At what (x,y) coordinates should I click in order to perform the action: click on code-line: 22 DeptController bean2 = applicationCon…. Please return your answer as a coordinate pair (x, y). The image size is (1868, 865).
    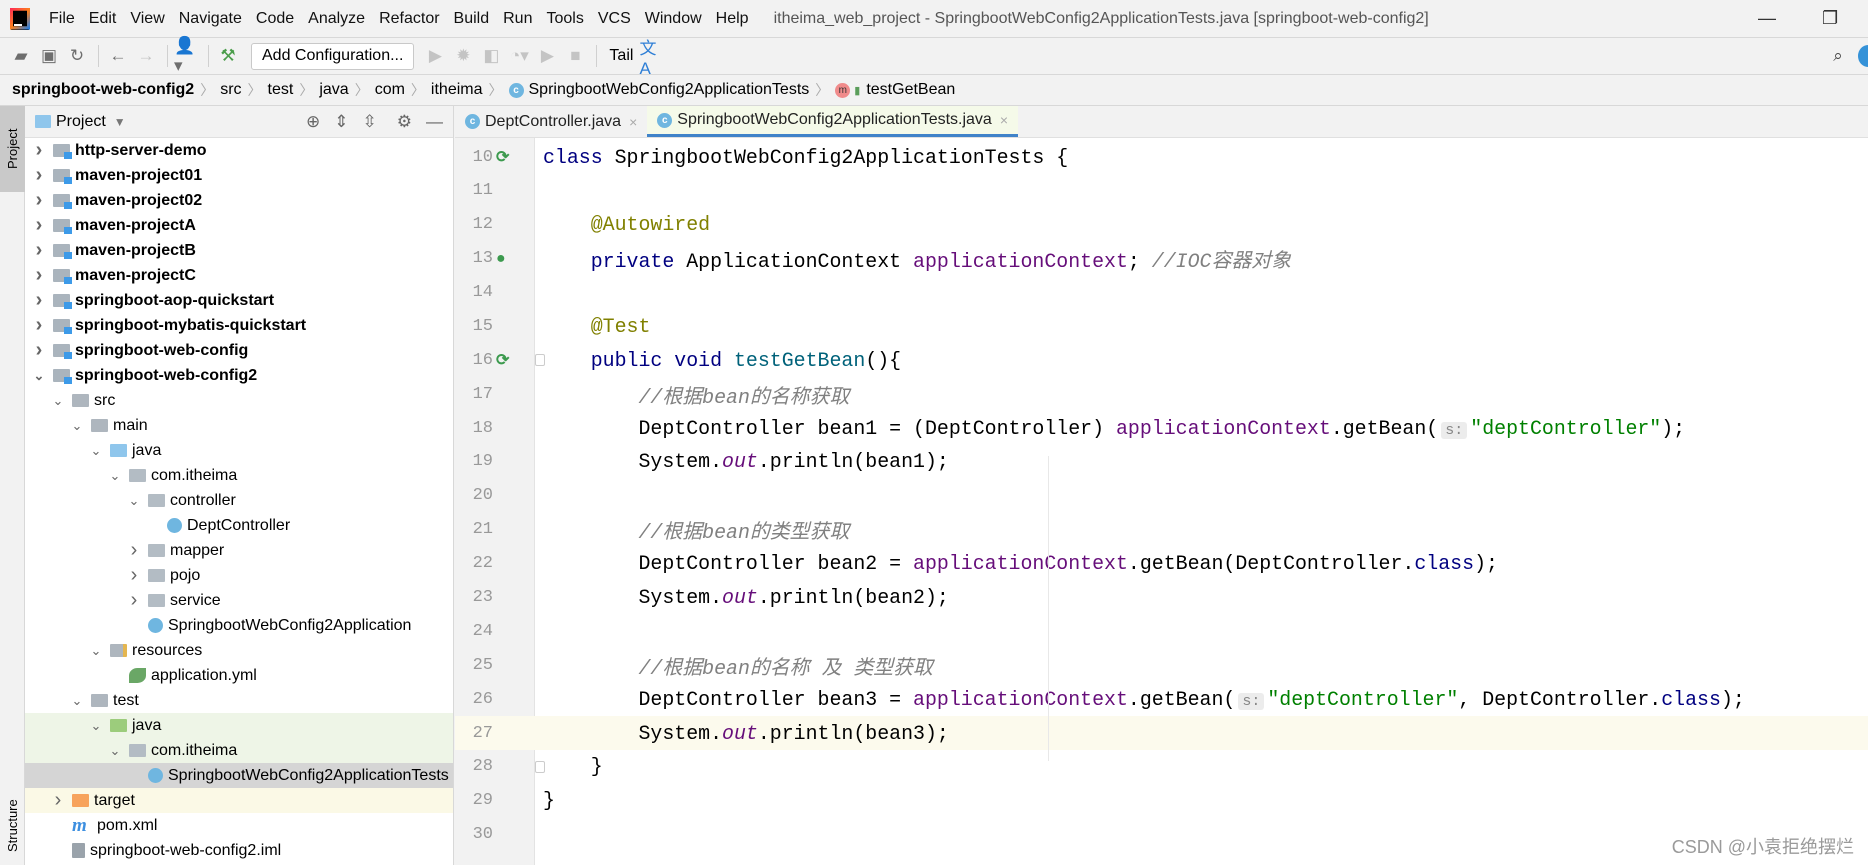
    Looking at the image, I should click on (1161, 564).